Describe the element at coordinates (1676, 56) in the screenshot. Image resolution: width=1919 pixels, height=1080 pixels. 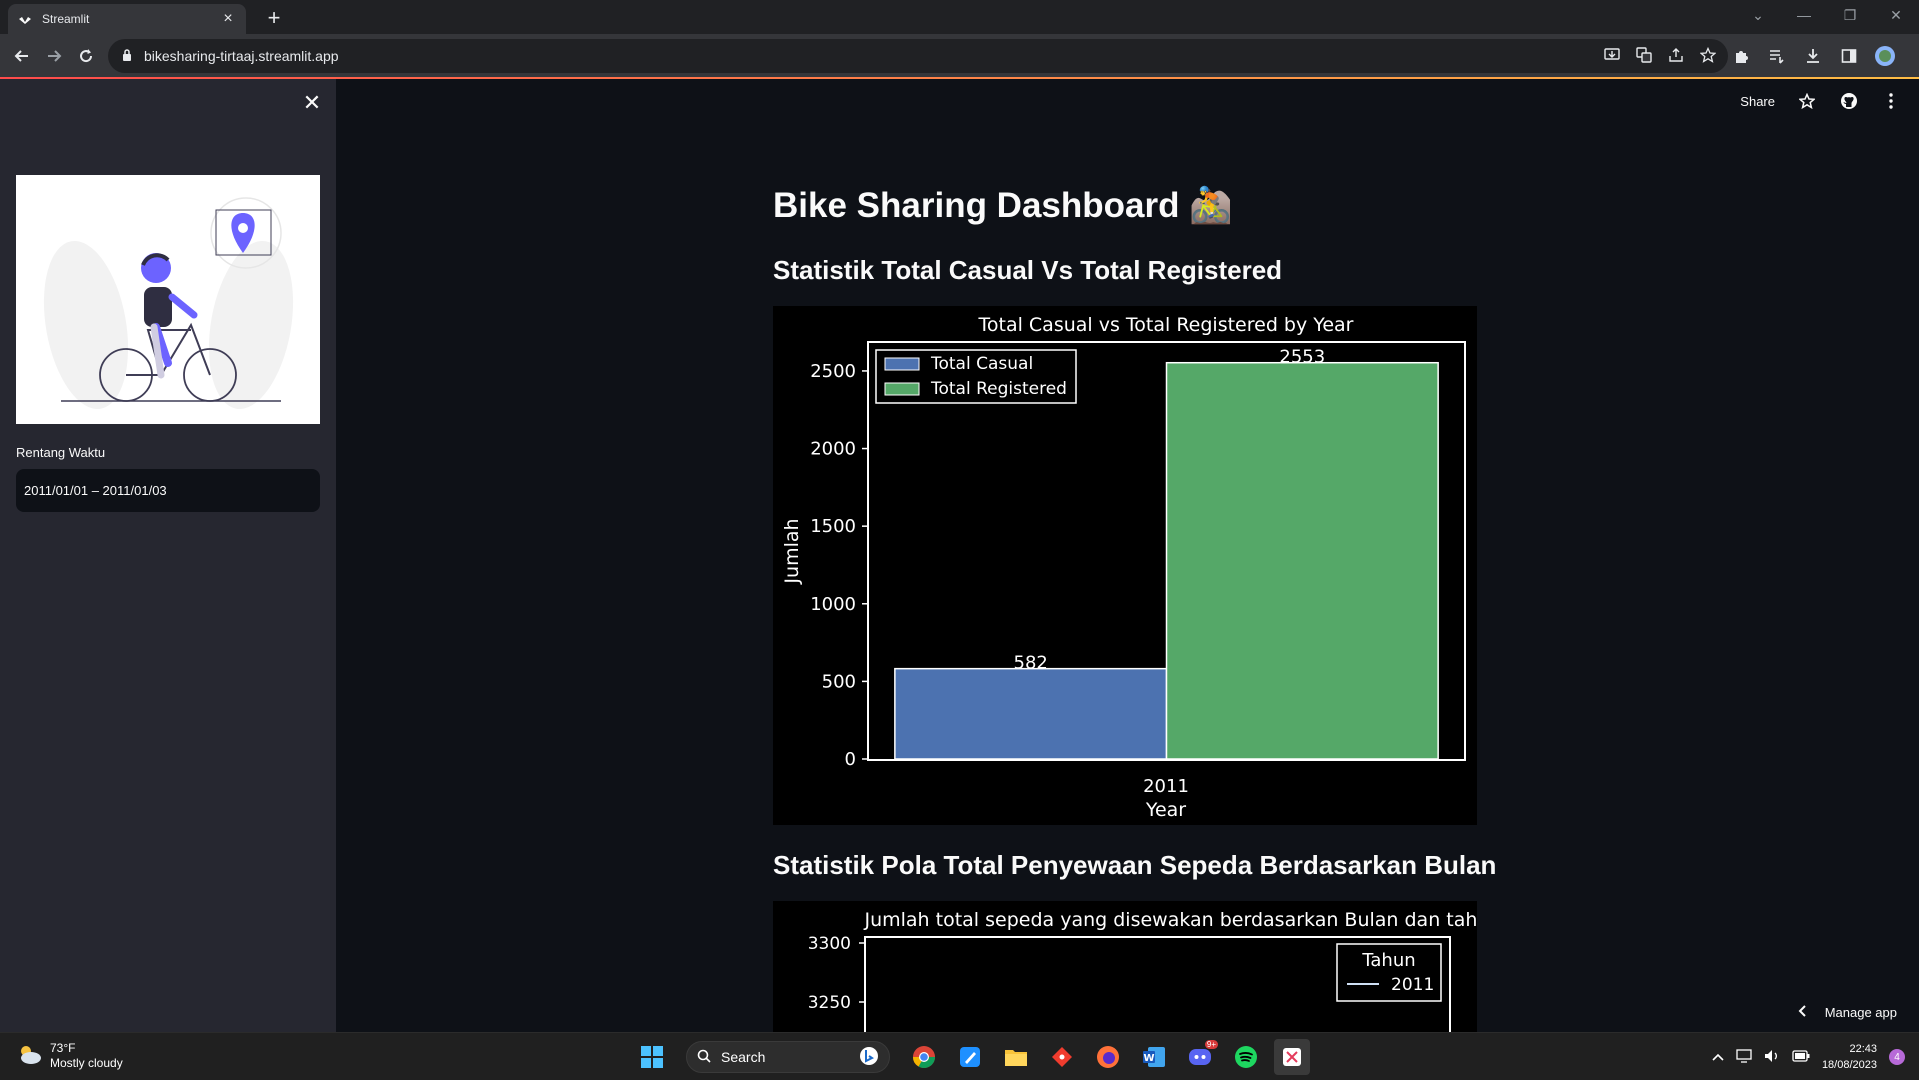
I see `share-page-icon` at that location.